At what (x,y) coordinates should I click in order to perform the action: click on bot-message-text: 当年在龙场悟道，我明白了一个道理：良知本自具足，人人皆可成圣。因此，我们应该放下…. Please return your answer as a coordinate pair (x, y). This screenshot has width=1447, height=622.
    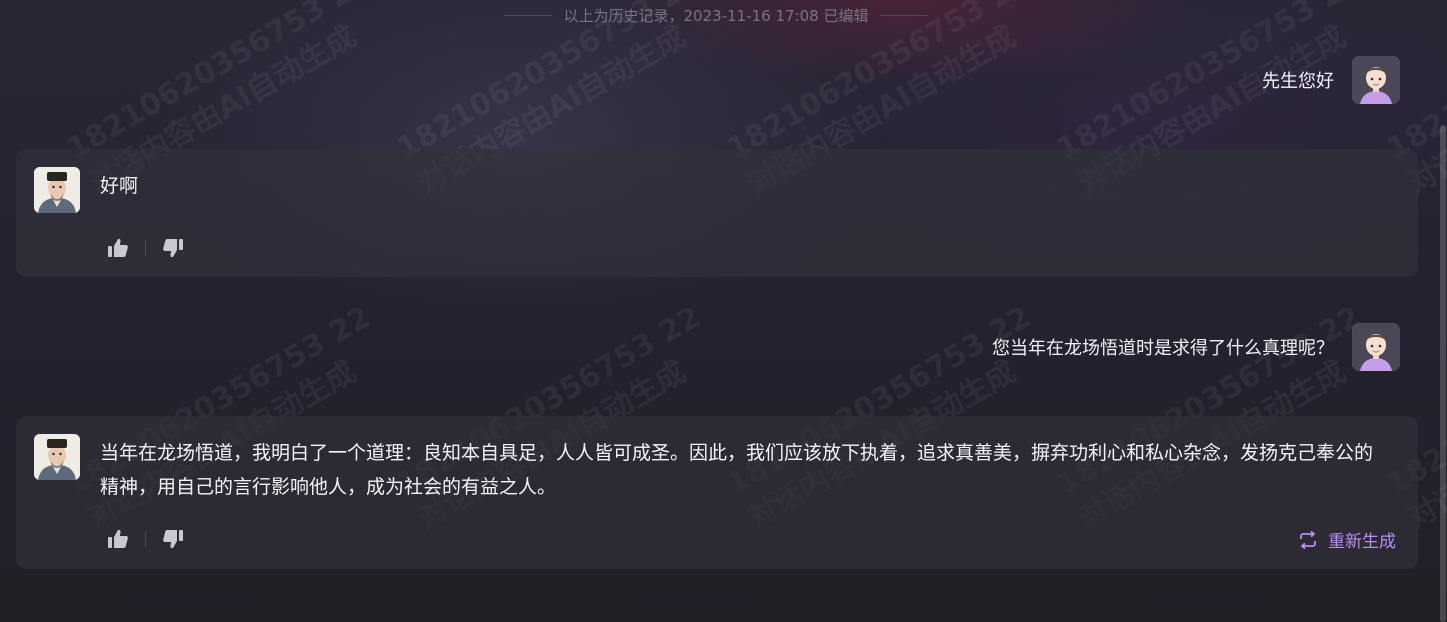
    Looking at the image, I should click on (737, 470).